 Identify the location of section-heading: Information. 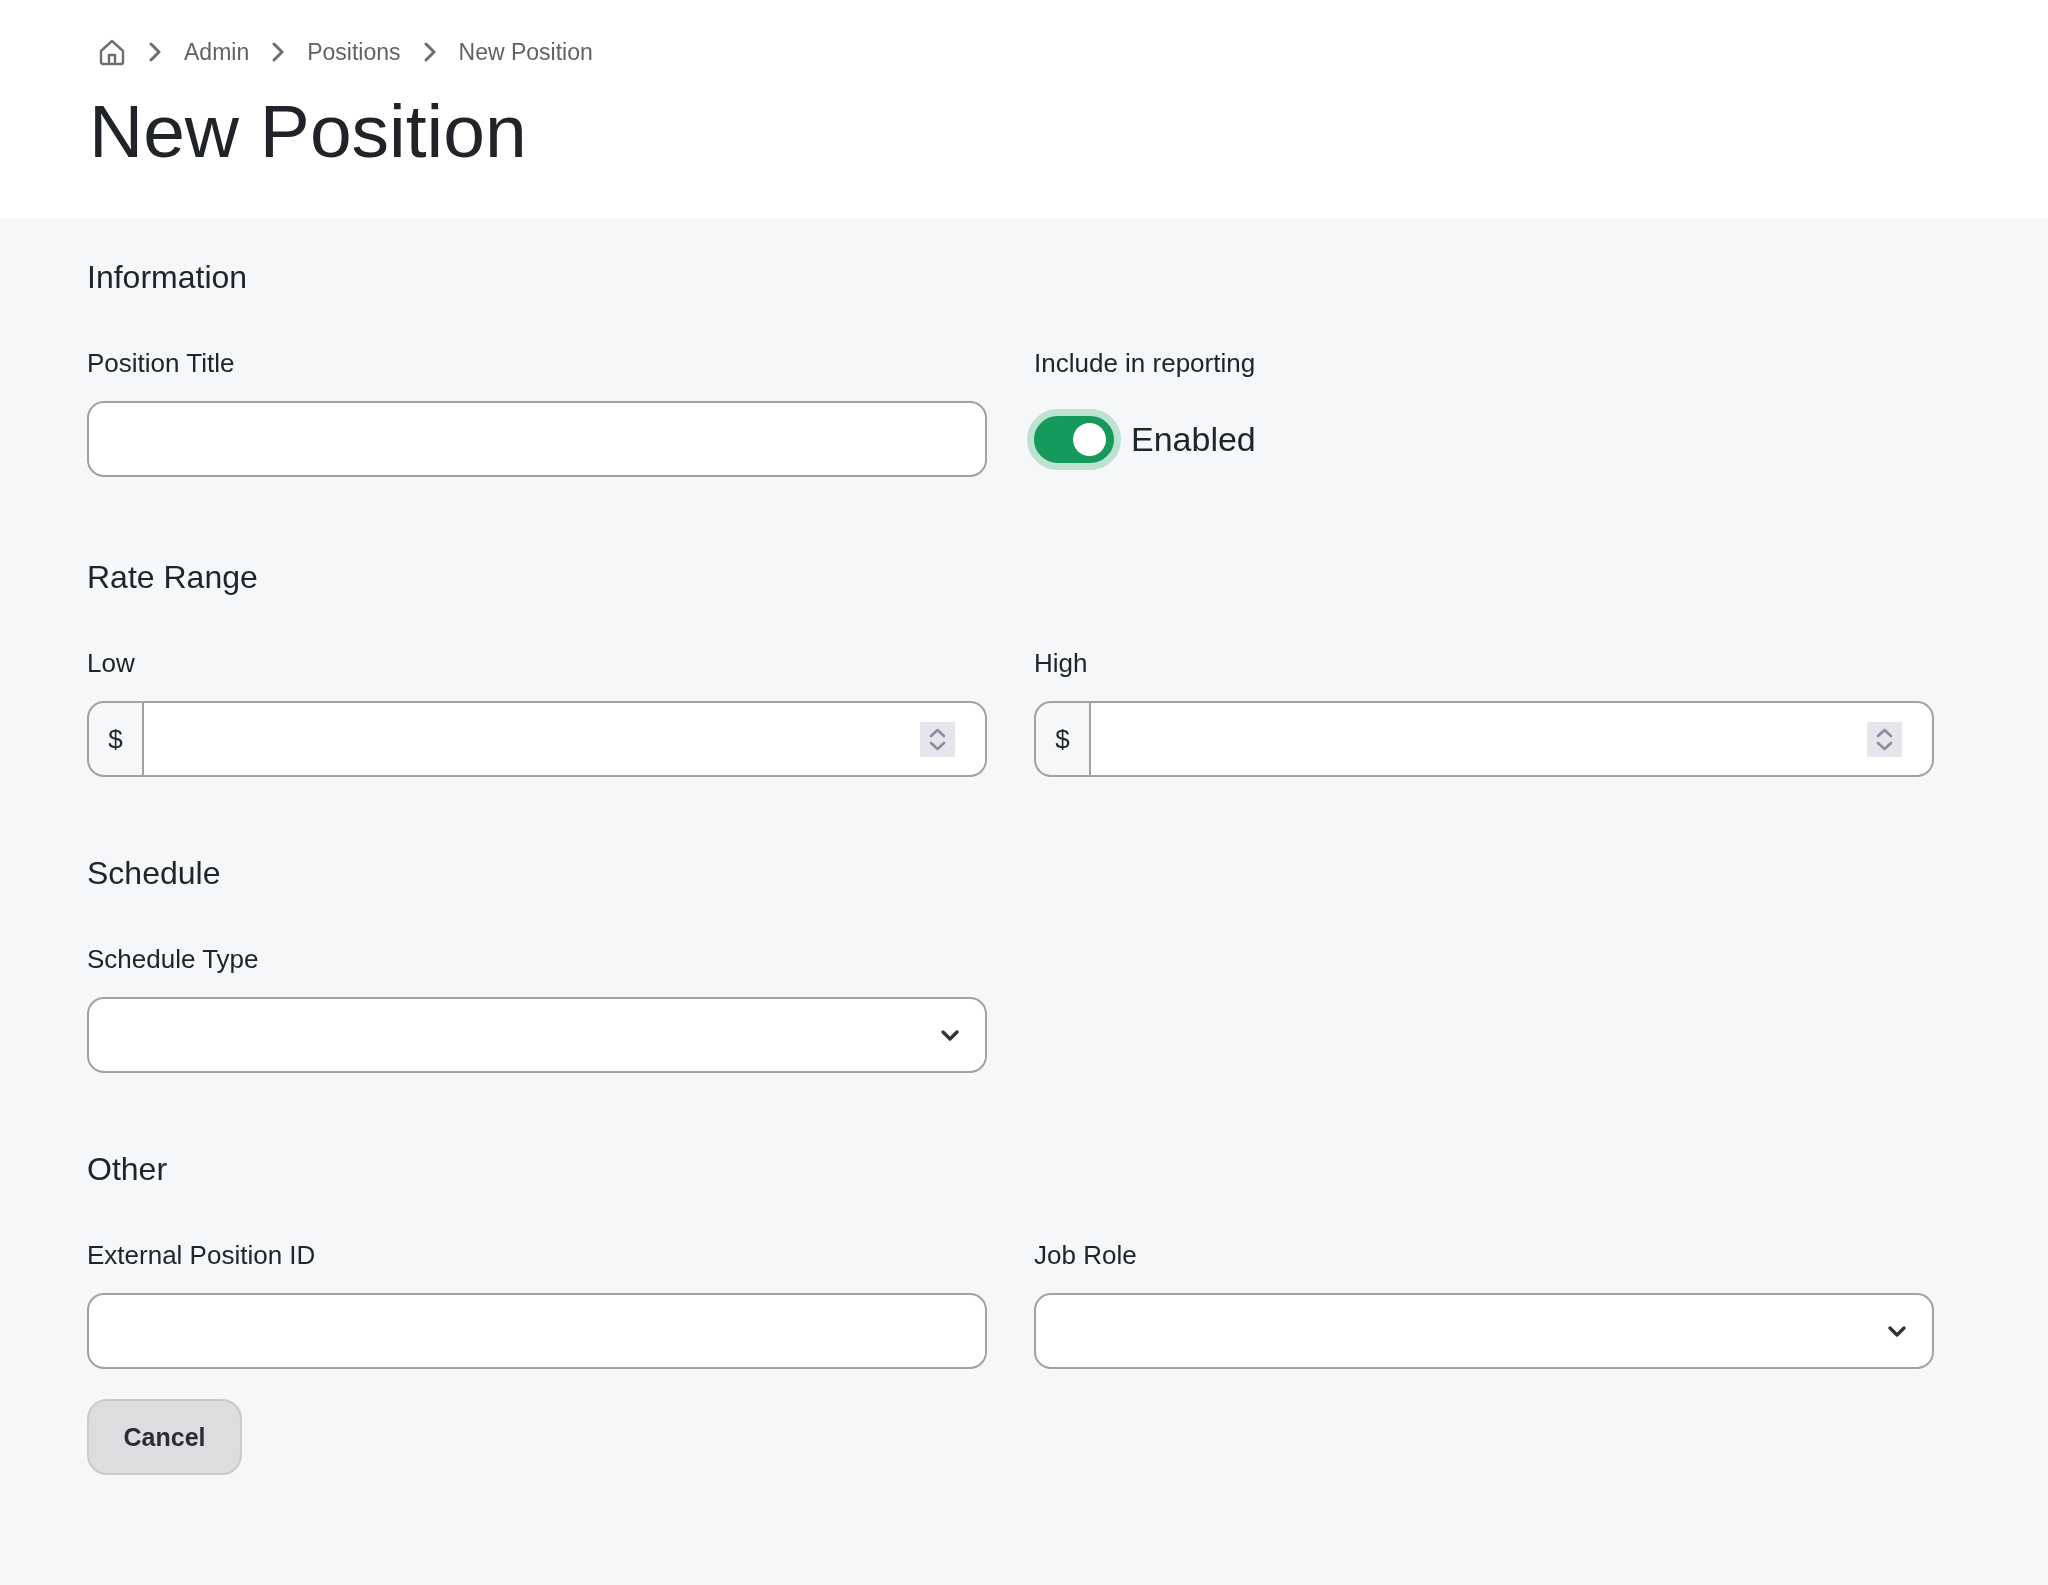
(167, 277).